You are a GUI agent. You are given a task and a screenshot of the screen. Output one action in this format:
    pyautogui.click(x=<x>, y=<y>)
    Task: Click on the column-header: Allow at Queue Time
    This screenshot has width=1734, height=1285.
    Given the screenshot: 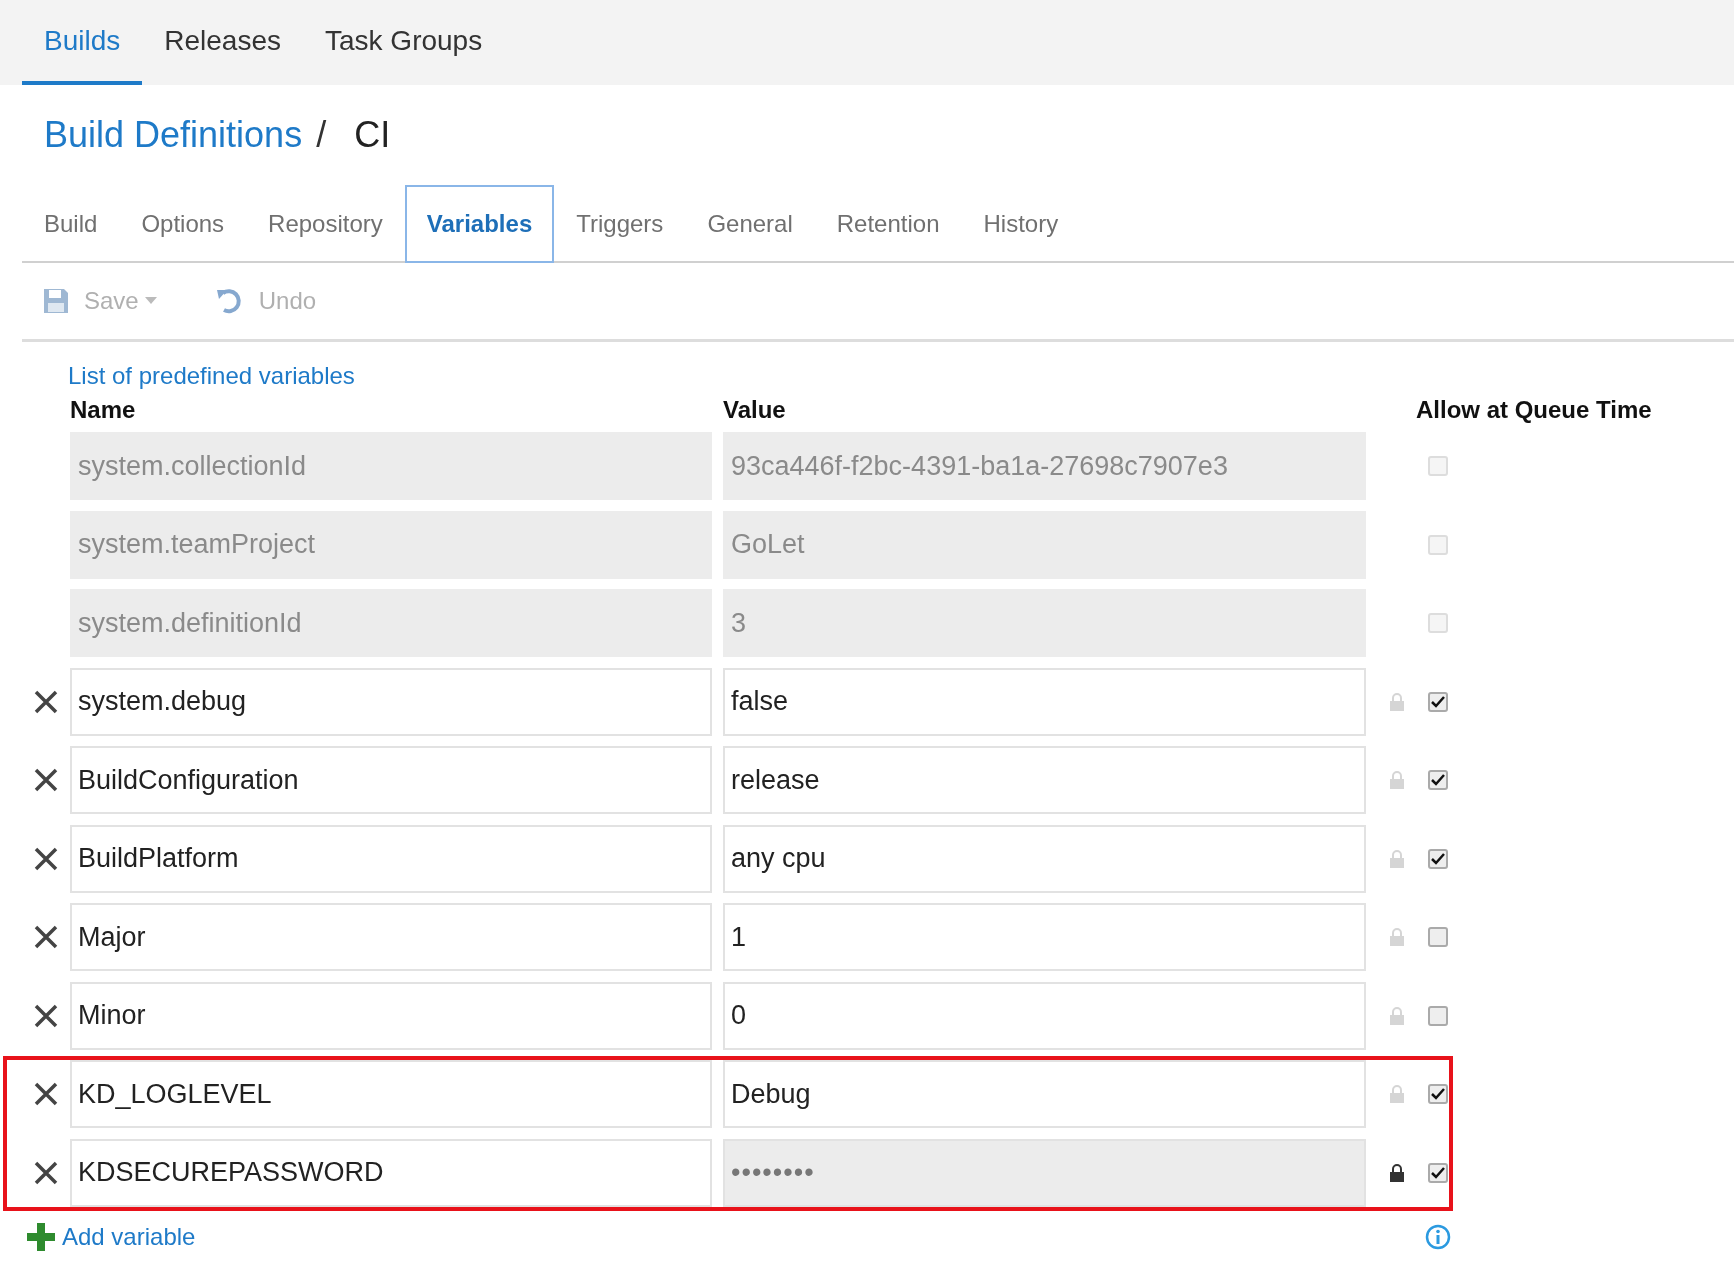 What is the action you would take?
    pyautogui.click(x=1534, y=410)
    